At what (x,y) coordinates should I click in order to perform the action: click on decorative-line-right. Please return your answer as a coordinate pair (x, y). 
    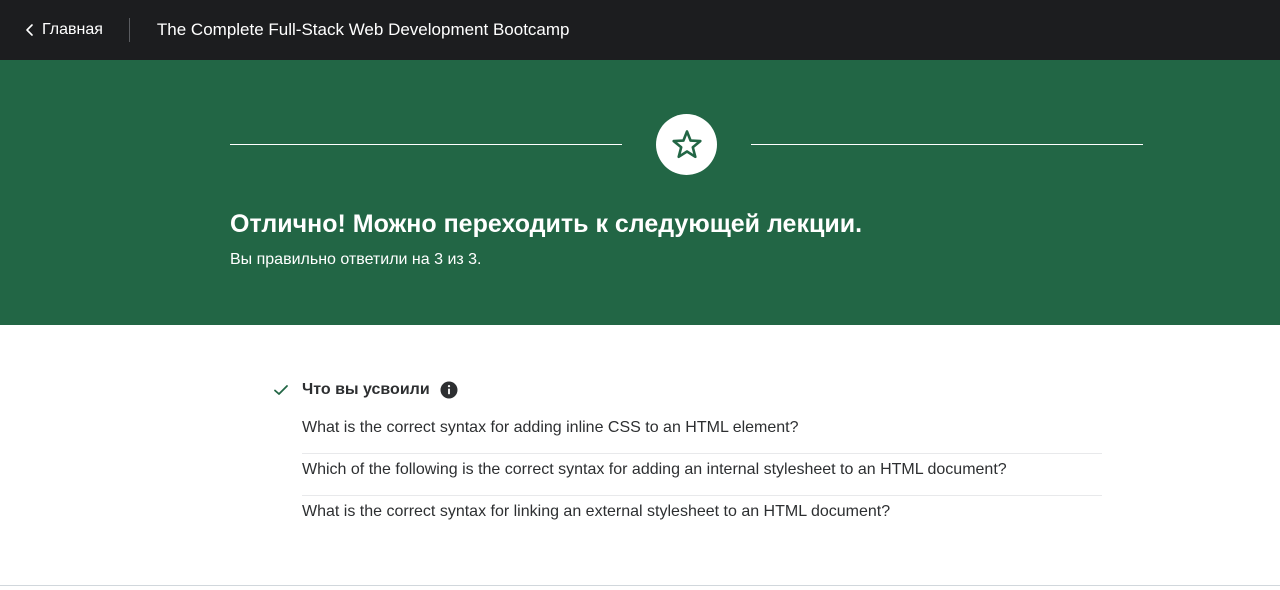
    Looking at the image, I should click on (947, 144).